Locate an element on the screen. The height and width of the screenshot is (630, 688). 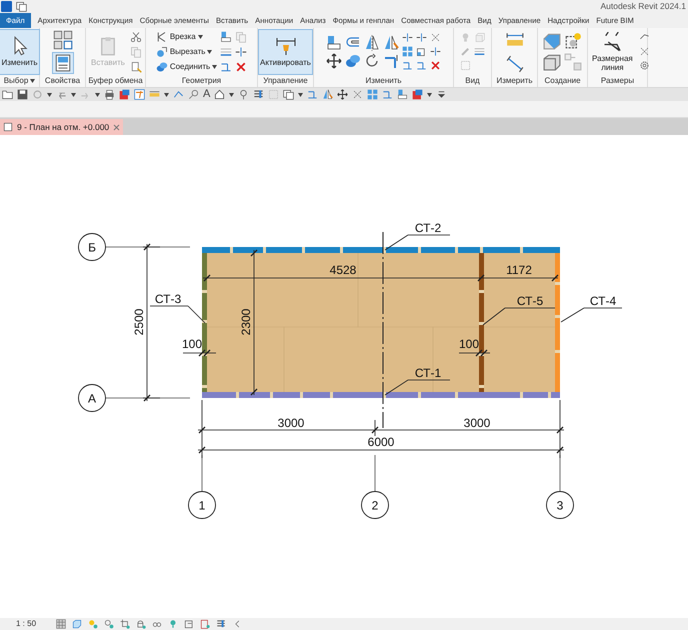
slab-icon is located at coordinates (552, 62).